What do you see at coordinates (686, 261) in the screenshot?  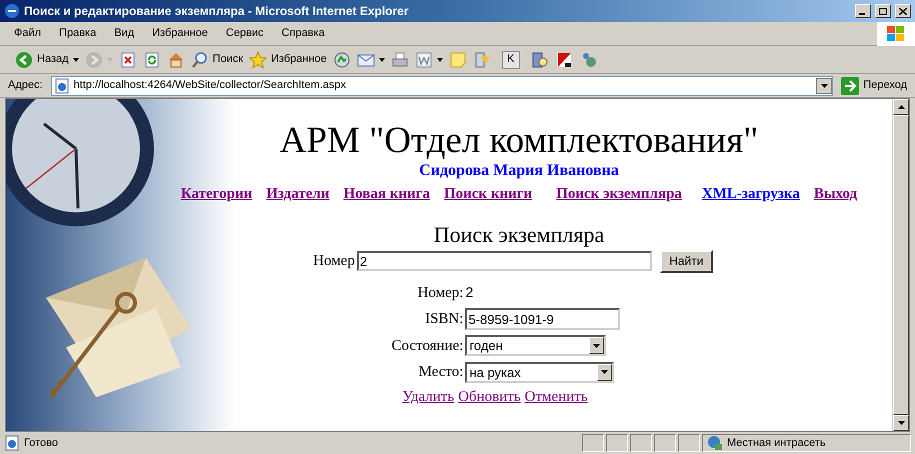 I see `find-button: Найти` at bounding box center [686, 261].